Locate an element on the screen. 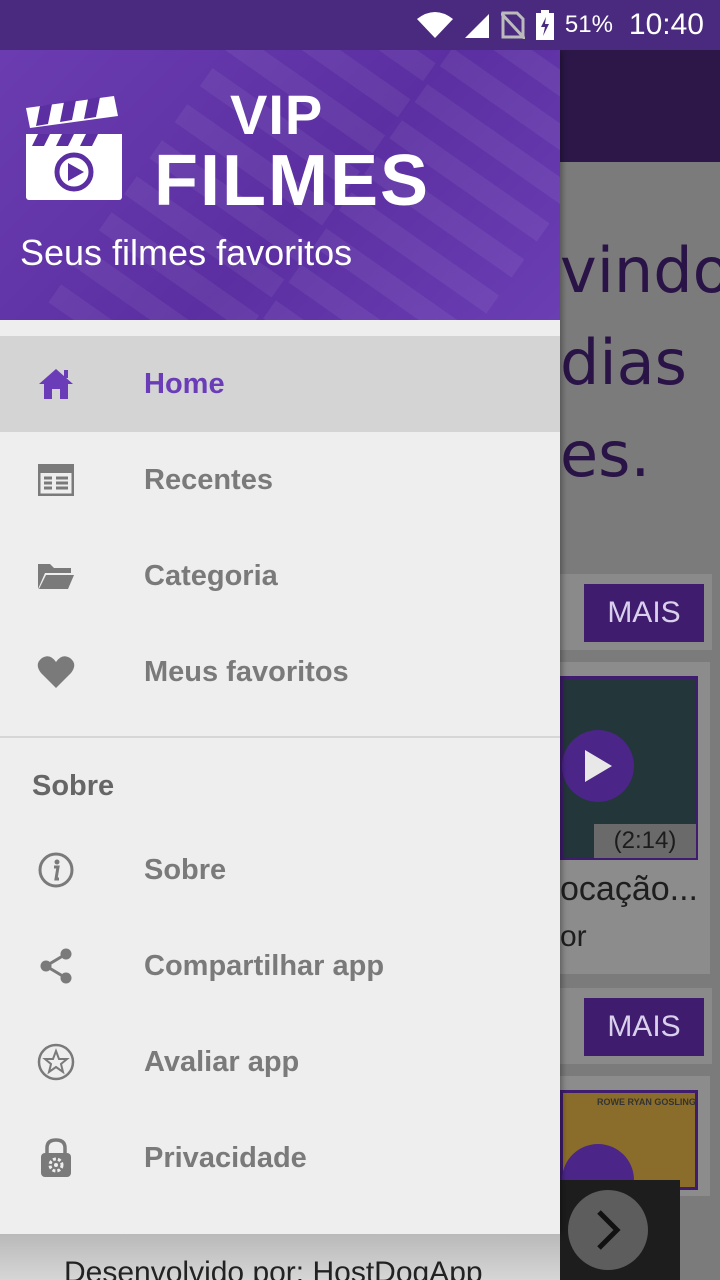 The width and height of the screenshot is (720, 1280). menu-item-compartilhar: Compartilhar app is located at coordinates (280, 966).